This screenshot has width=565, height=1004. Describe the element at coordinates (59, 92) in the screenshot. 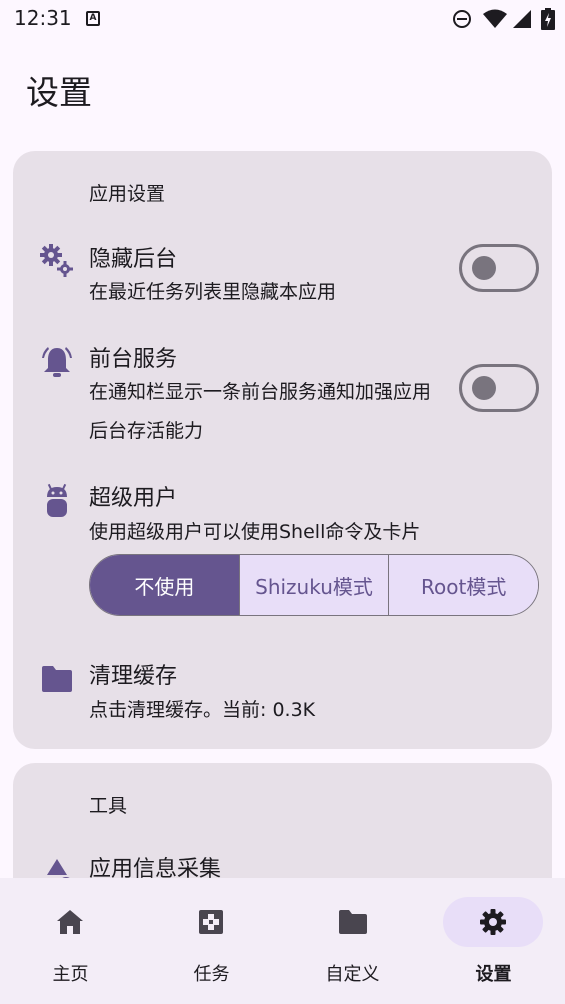

I see `page-title: 设置` at that location.